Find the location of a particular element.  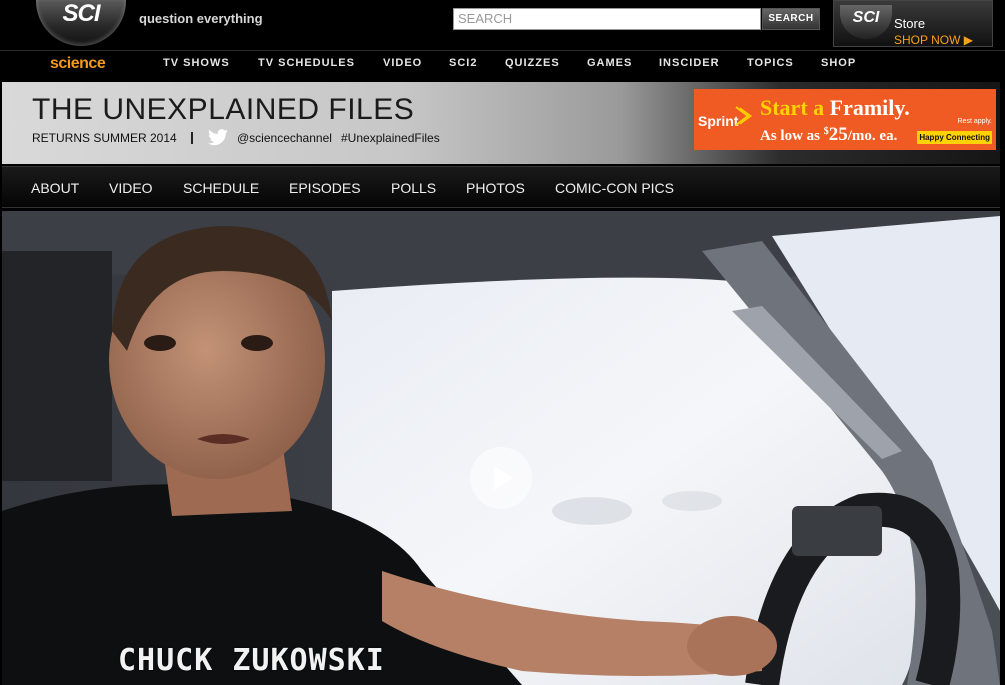

tab-about: ABOUT is located at coordinates (55, 188).